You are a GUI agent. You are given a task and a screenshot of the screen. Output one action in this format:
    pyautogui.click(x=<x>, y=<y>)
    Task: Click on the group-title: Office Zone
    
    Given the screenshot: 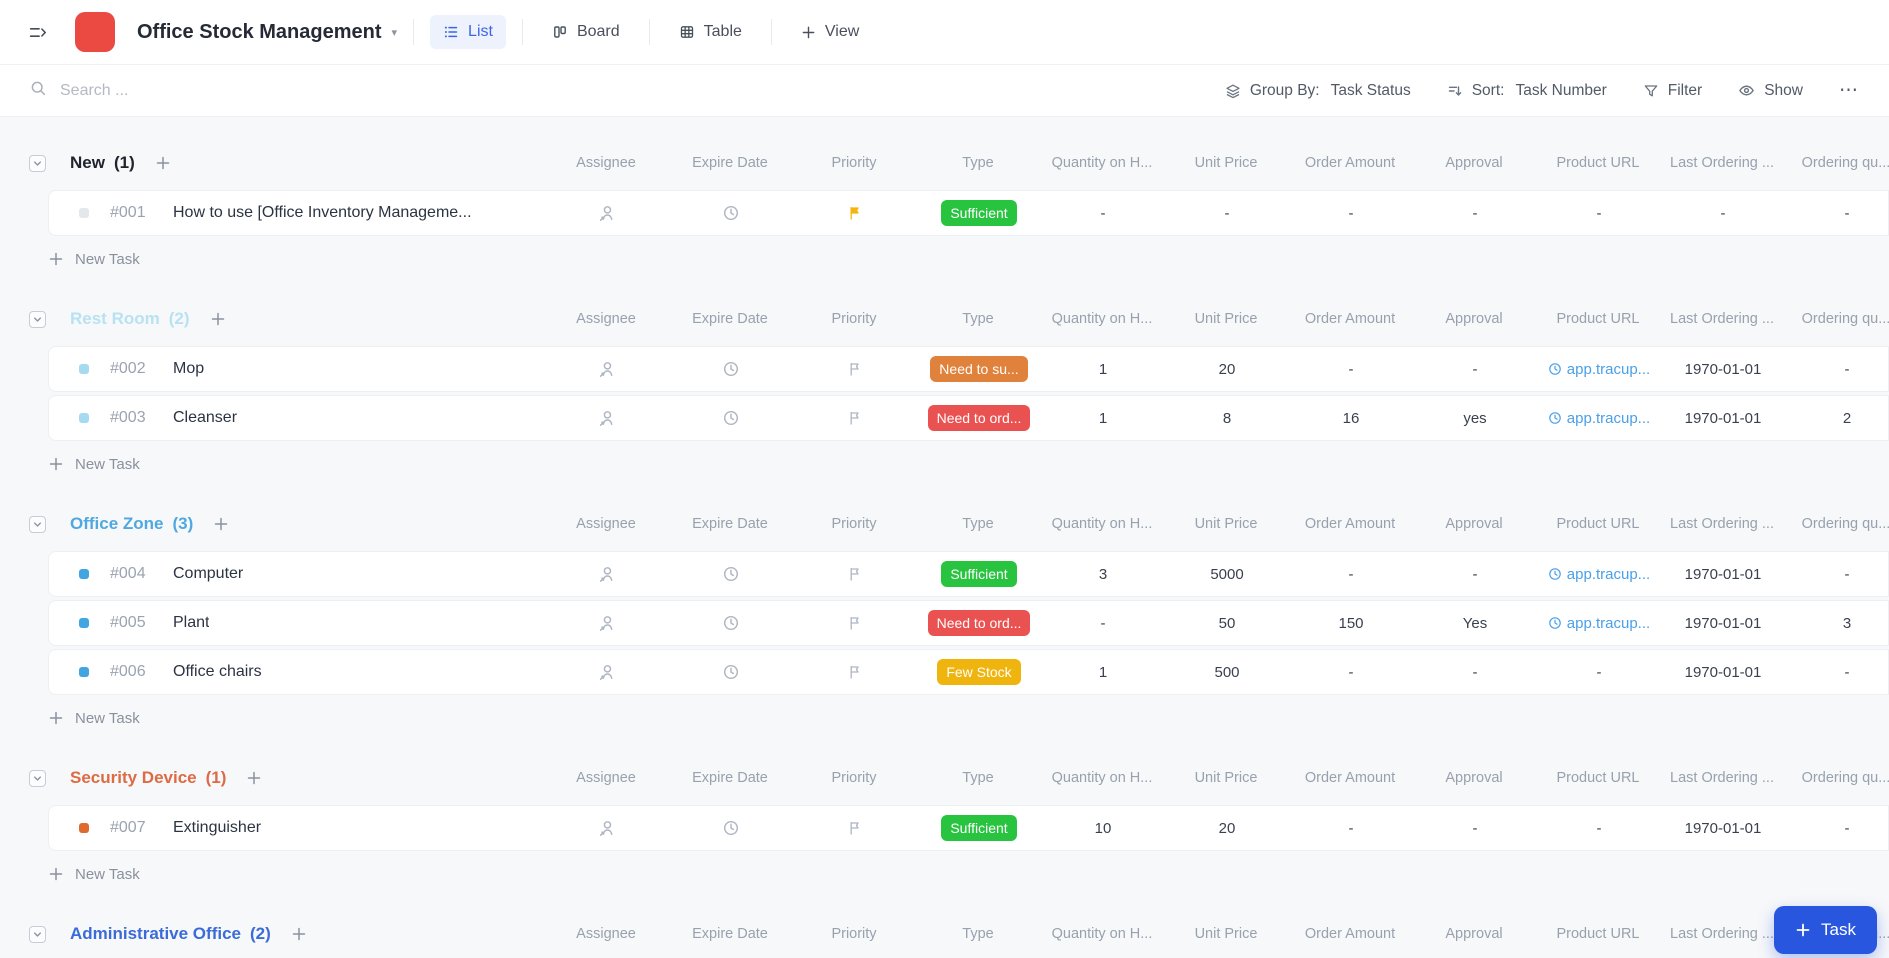 What is the action you would take?
    pyautogui.click(x=117, y=524)
    